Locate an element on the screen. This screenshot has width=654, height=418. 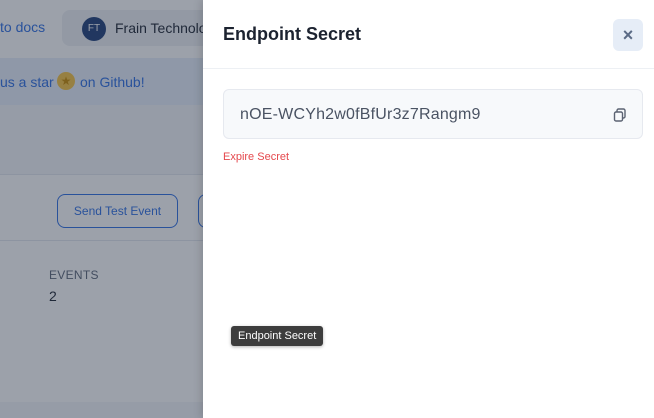
drawer-title: Endpoint Secret is located at coordinates (292, 34).